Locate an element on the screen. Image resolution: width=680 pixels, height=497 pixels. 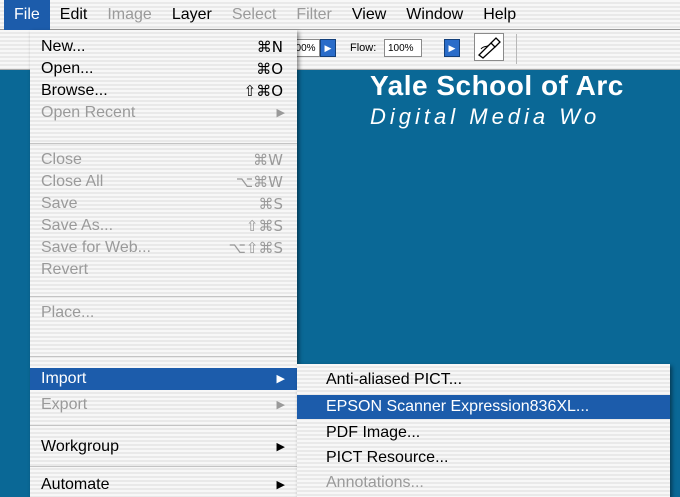
menu-image: Image is located at coordinates (129, 15).